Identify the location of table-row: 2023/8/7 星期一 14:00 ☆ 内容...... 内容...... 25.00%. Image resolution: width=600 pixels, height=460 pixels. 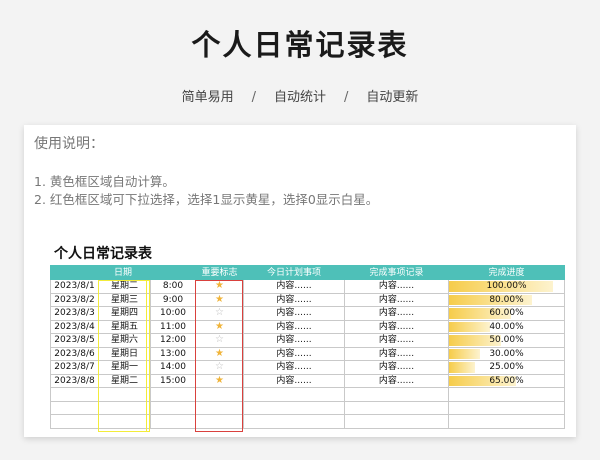
(307, 367).